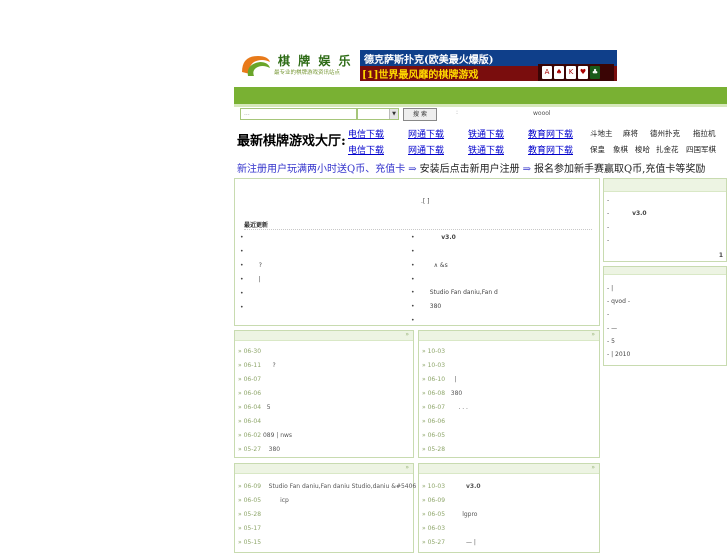 The width and height of the screenshot is (727, 553). Describe the element at coordinates (601, 133) in the screenshot. I see `game-doudizhu: 斗地主` at that location.